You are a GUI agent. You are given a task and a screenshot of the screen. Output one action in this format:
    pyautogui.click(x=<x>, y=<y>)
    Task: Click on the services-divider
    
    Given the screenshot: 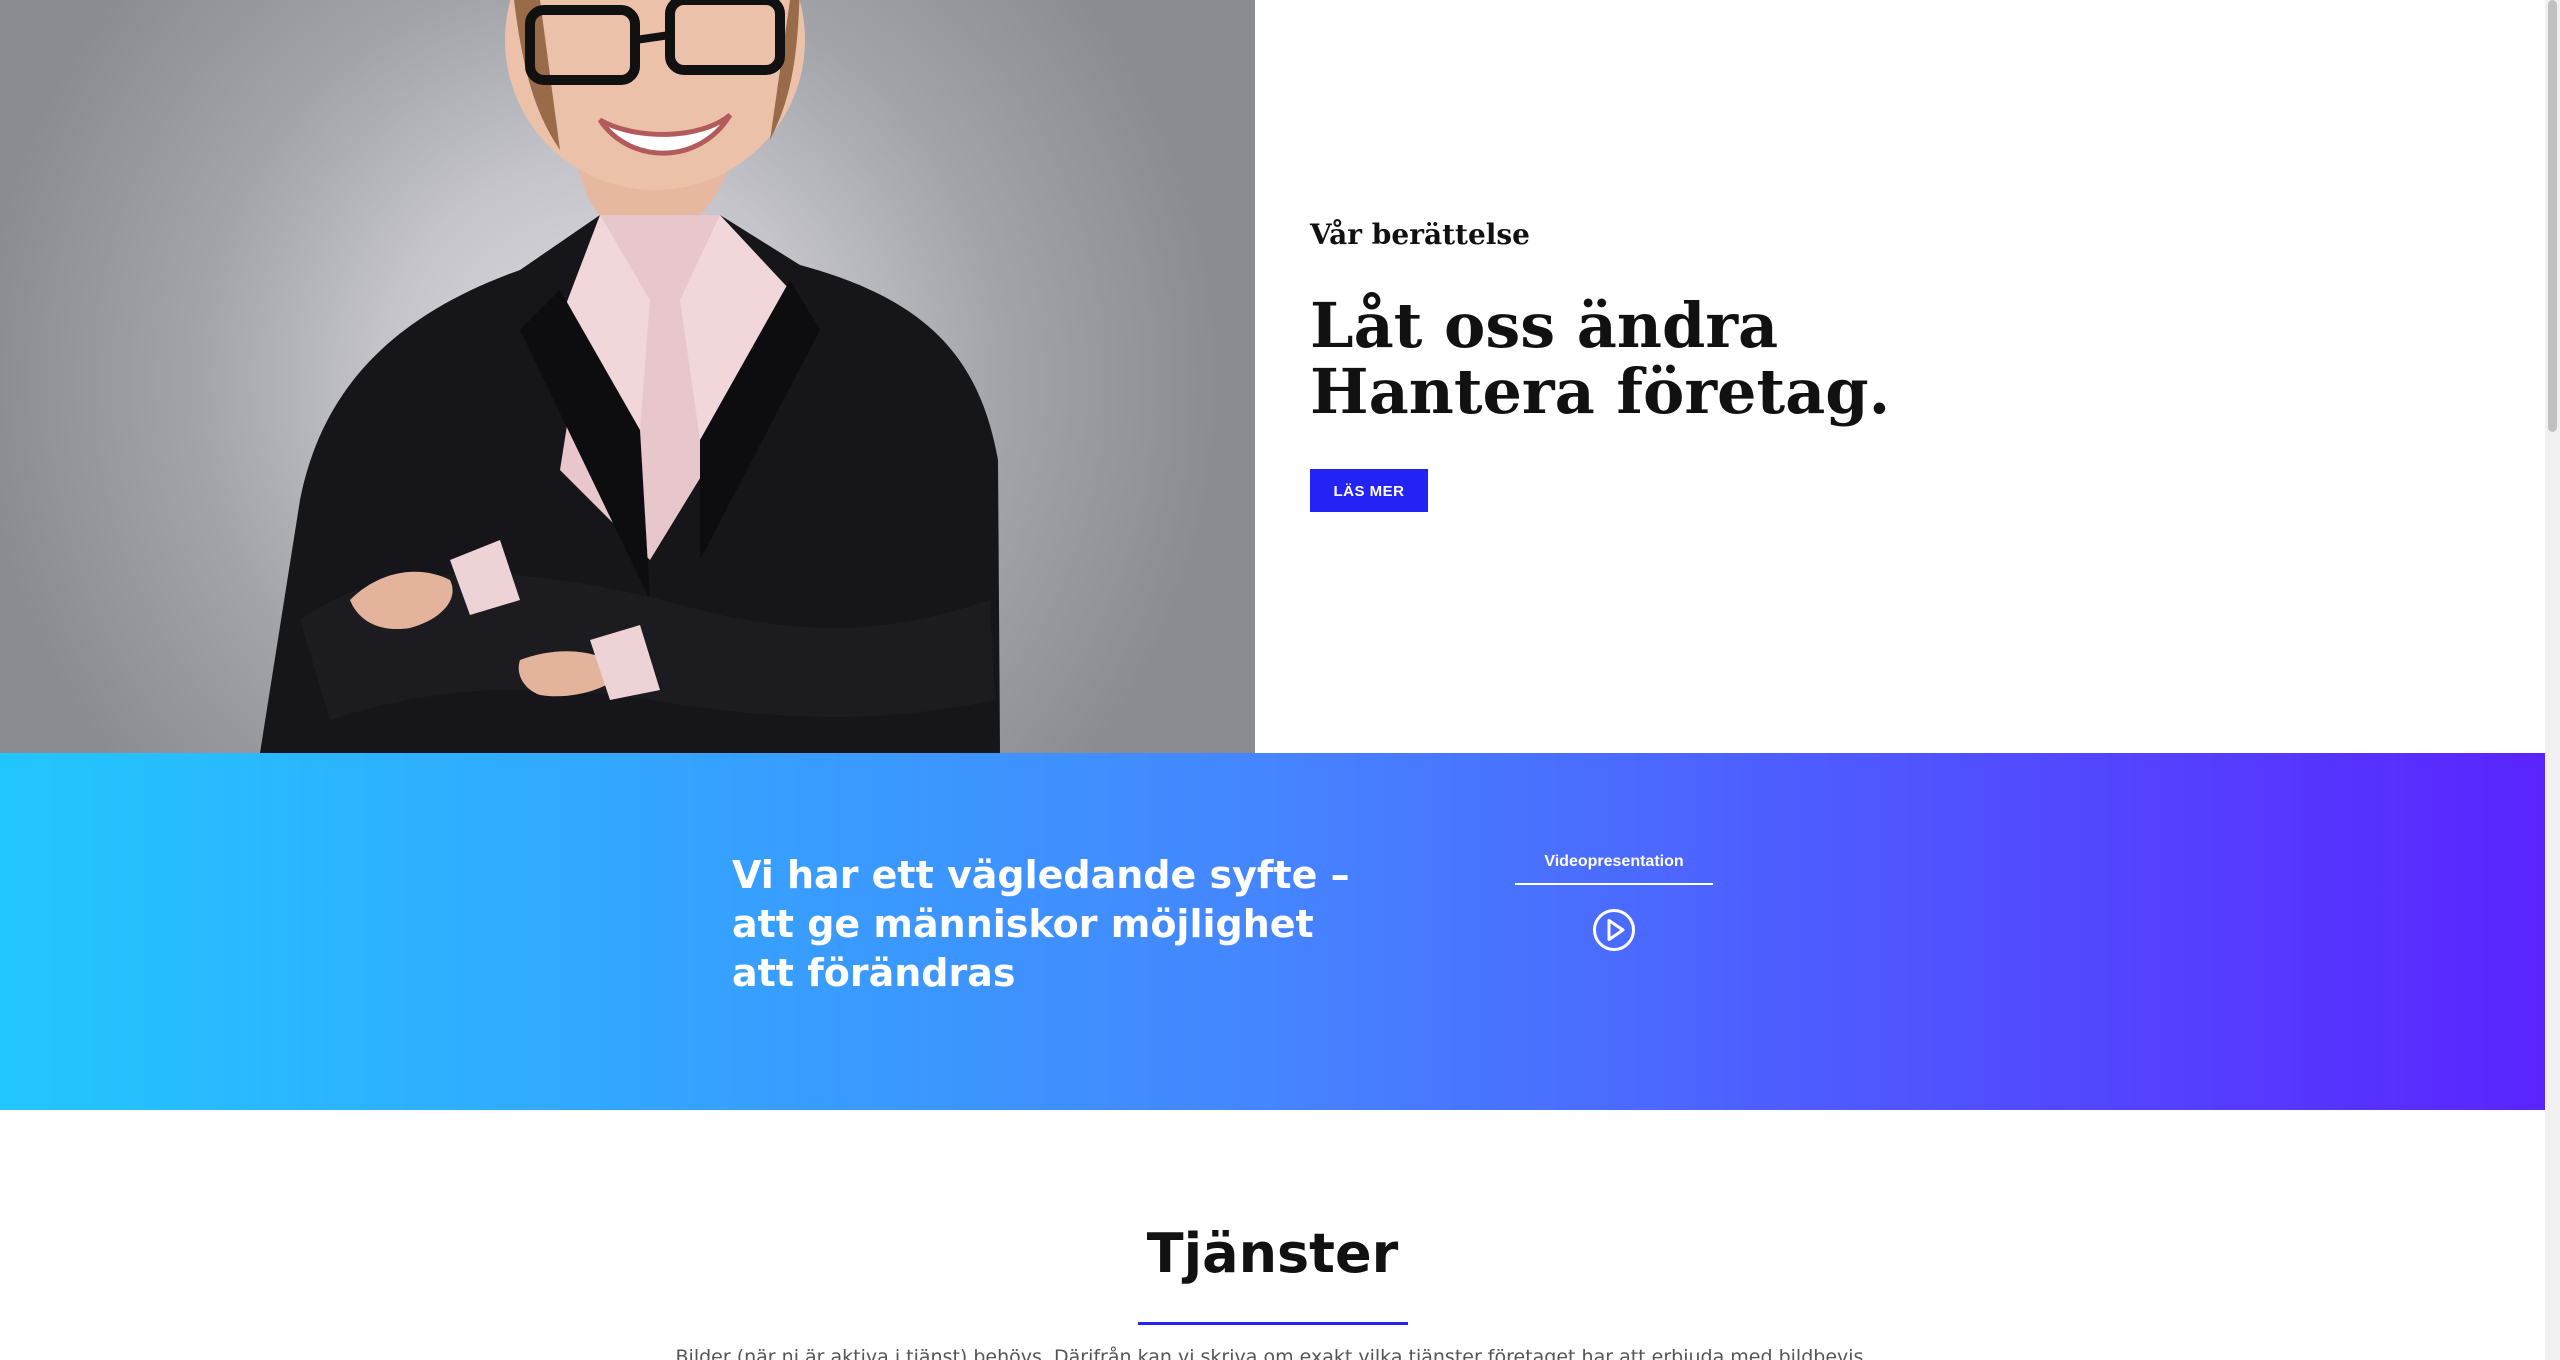 What is the action you would take?
    pyautogui.click(x=1273, y=1323)
    